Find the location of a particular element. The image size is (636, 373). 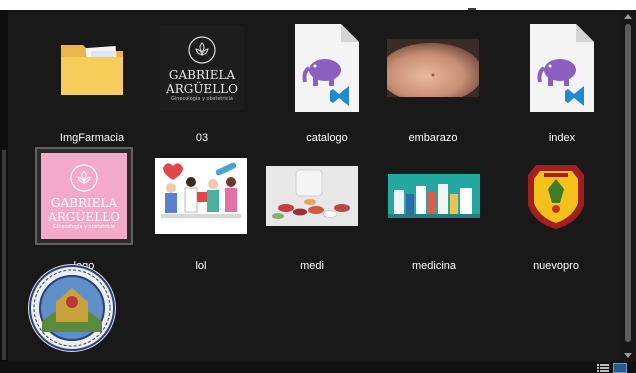

vertical-scrollbar is located at coordinates (628, 186).